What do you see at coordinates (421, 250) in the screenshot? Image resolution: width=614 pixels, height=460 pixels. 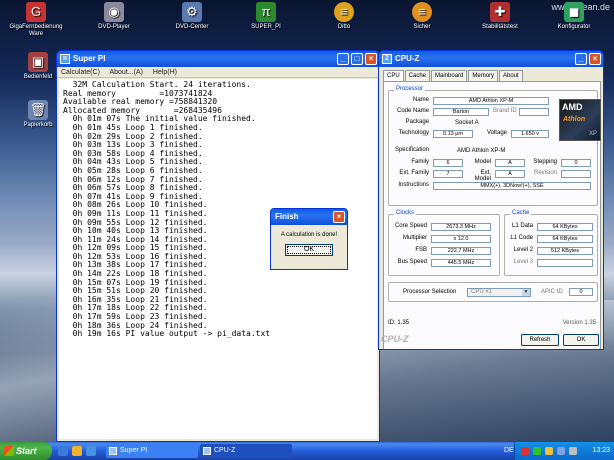 I see `fsb-label: FSB` at bounding box center [421, 250].